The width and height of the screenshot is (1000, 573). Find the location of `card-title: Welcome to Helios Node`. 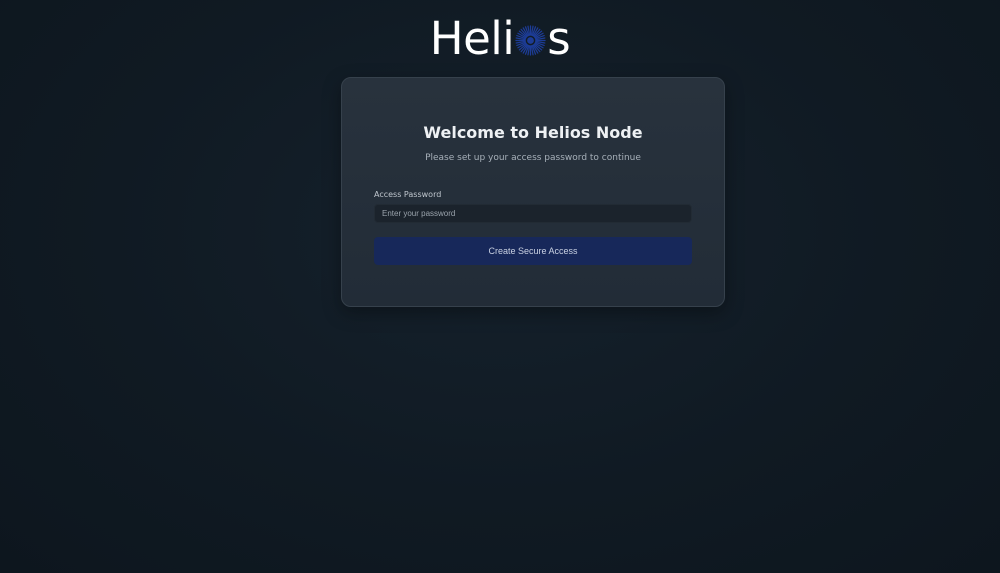

card-title: Welcome to Helios Node is located at coordinates (533, 132).